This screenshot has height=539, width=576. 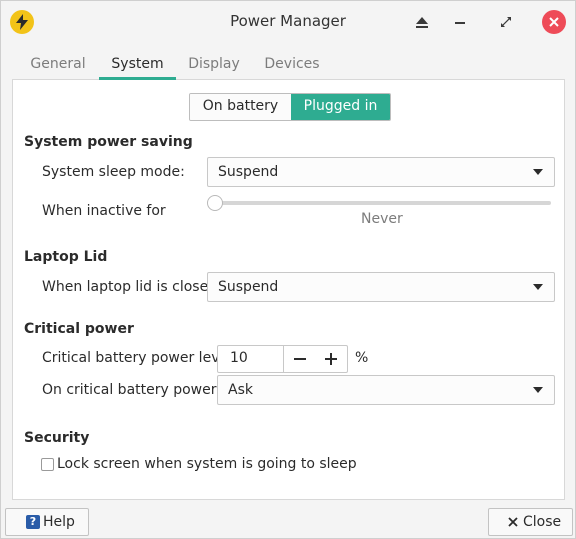 I want to click on critical-level-unit: %, so click(x=362, y=358).